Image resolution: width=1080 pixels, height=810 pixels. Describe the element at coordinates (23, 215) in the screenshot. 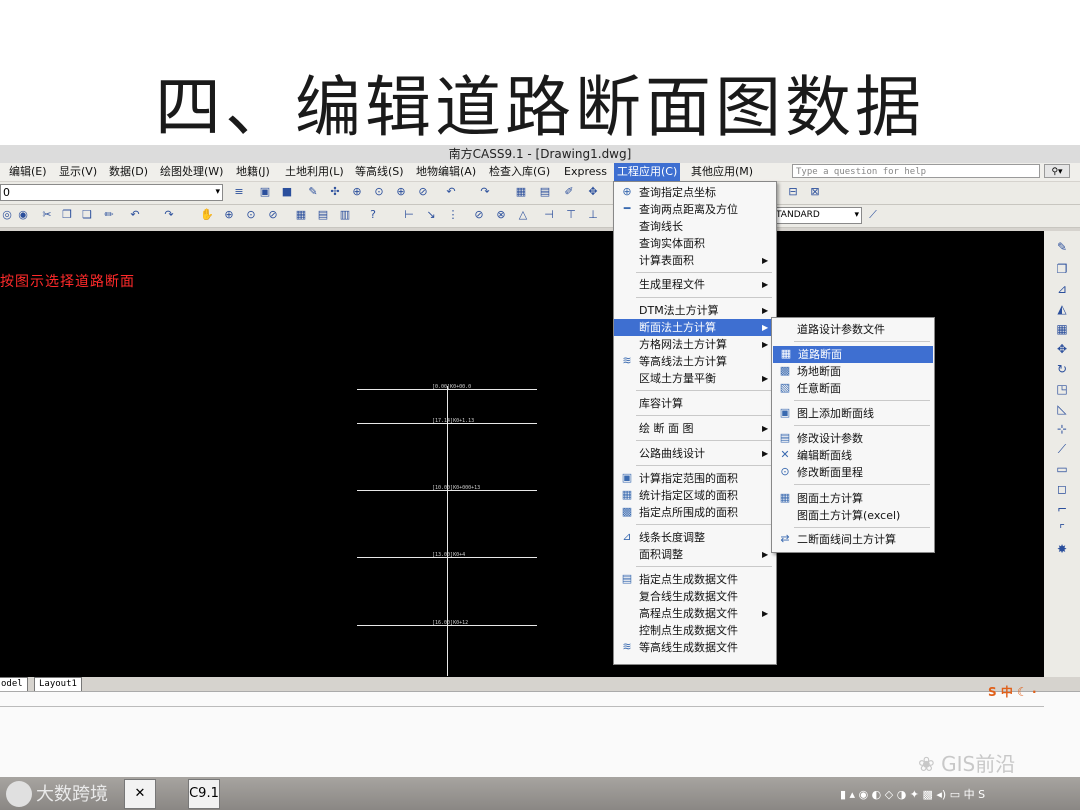

I see `design-icon: ◉` at that location.